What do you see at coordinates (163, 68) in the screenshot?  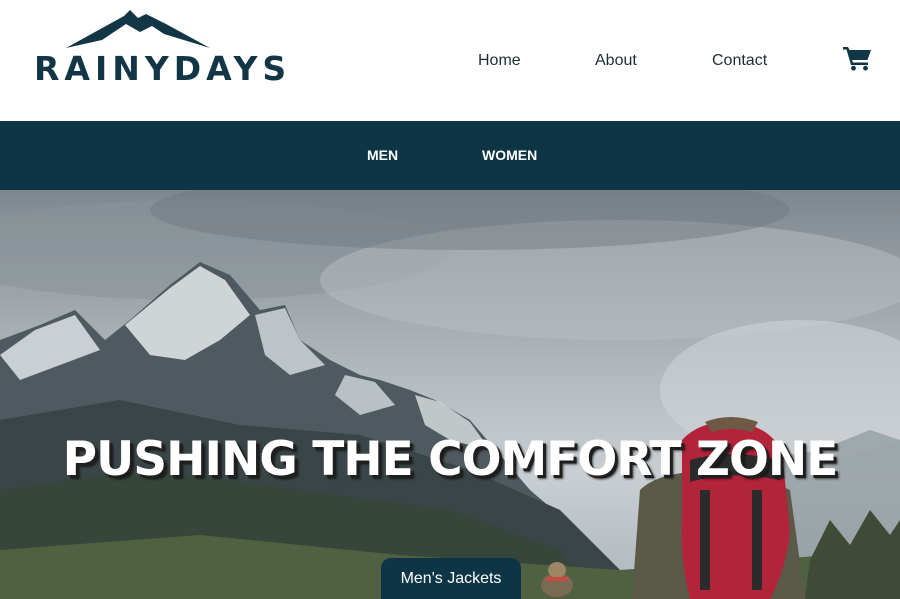 I see `logo-text: RAINYDAYS` at bounding box center [163, 68].